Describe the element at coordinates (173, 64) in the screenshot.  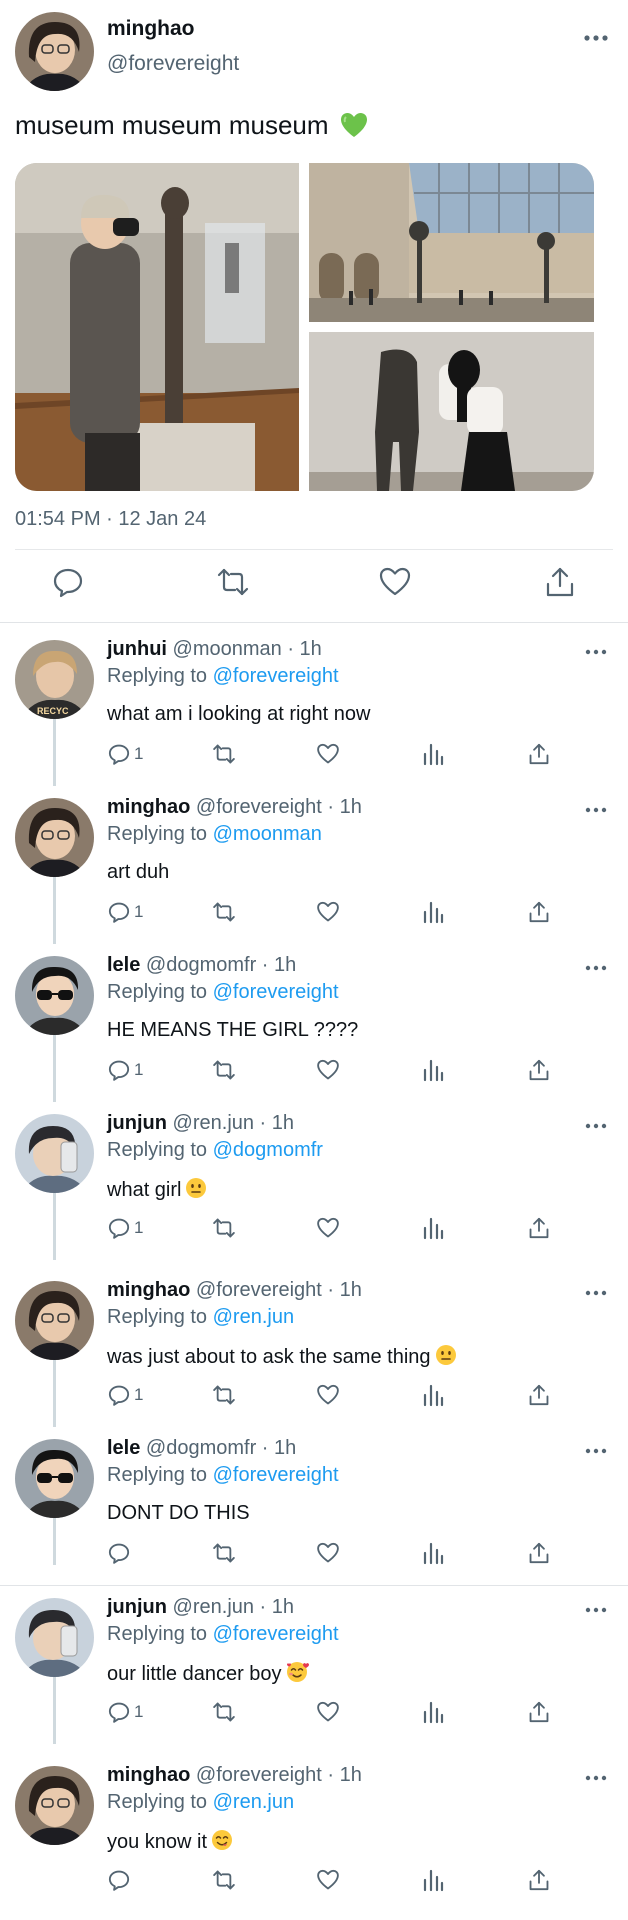
I see `author-handle: @forevereight` at that location.